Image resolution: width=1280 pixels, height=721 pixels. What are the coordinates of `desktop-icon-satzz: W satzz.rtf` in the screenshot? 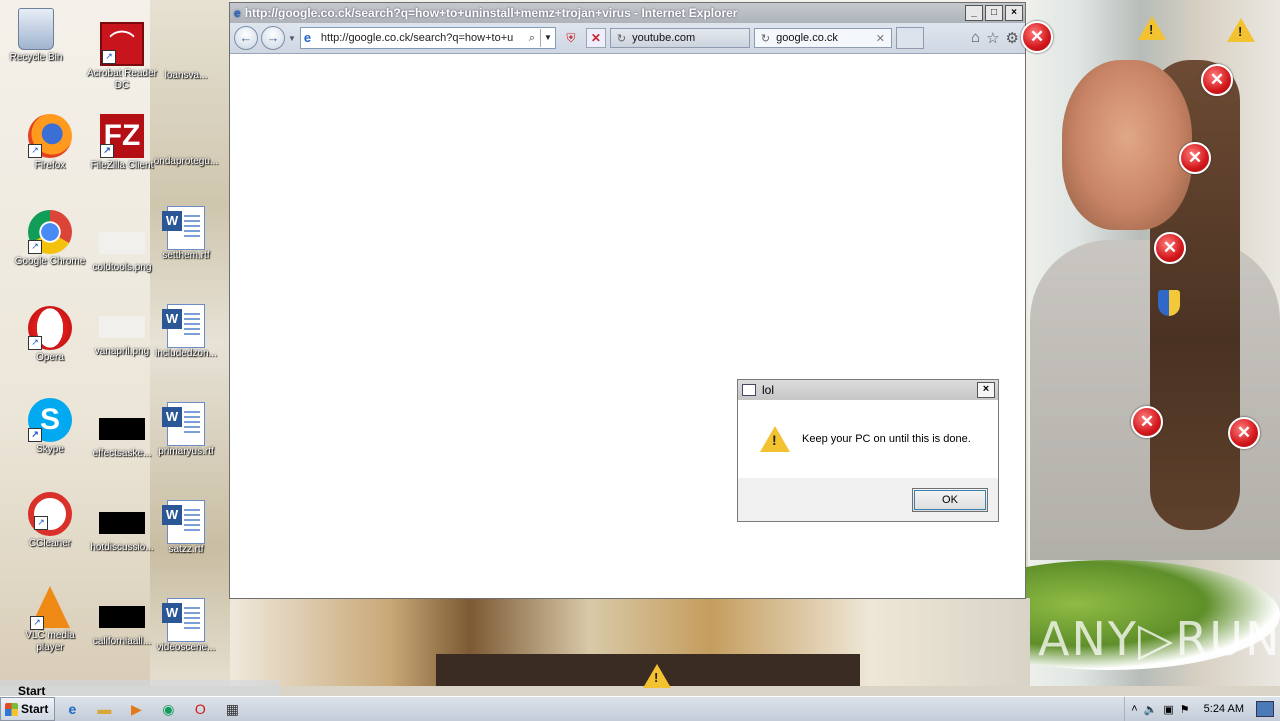 It's located at (186, 528).